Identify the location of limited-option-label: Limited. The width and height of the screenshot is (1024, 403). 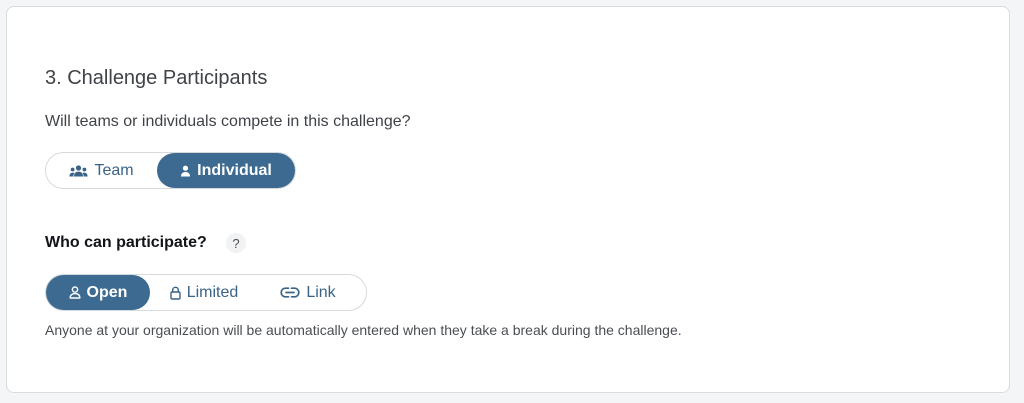
(212, 292).